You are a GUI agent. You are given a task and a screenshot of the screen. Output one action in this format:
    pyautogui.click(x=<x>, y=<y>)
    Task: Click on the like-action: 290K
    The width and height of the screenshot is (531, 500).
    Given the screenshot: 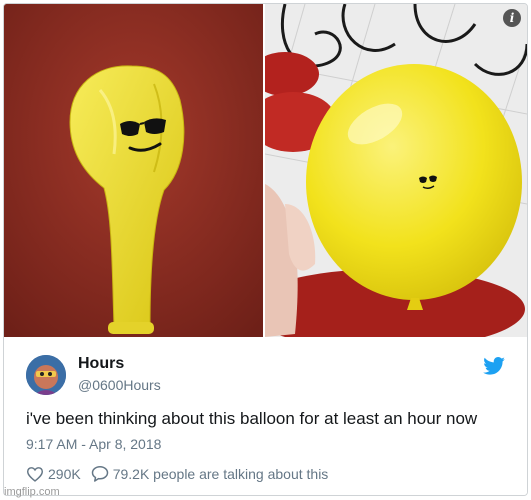 What is the action you would take?
    pyautogui.click(x=53, y=474)
    